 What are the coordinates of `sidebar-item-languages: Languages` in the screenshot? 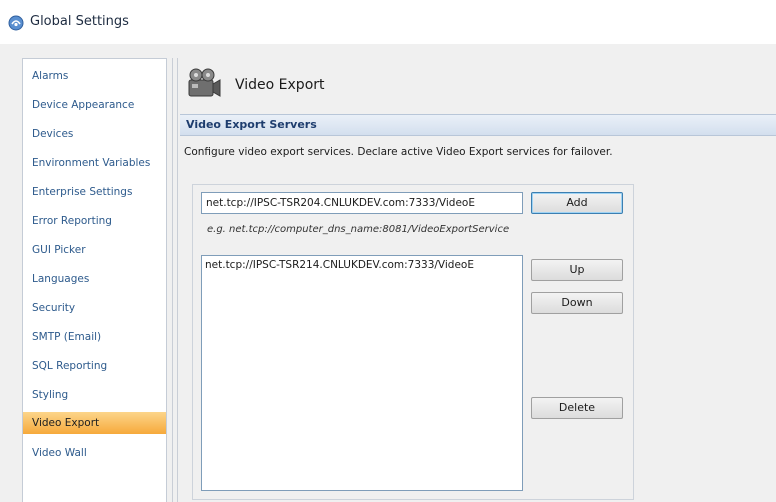 It's located at (94, 279).